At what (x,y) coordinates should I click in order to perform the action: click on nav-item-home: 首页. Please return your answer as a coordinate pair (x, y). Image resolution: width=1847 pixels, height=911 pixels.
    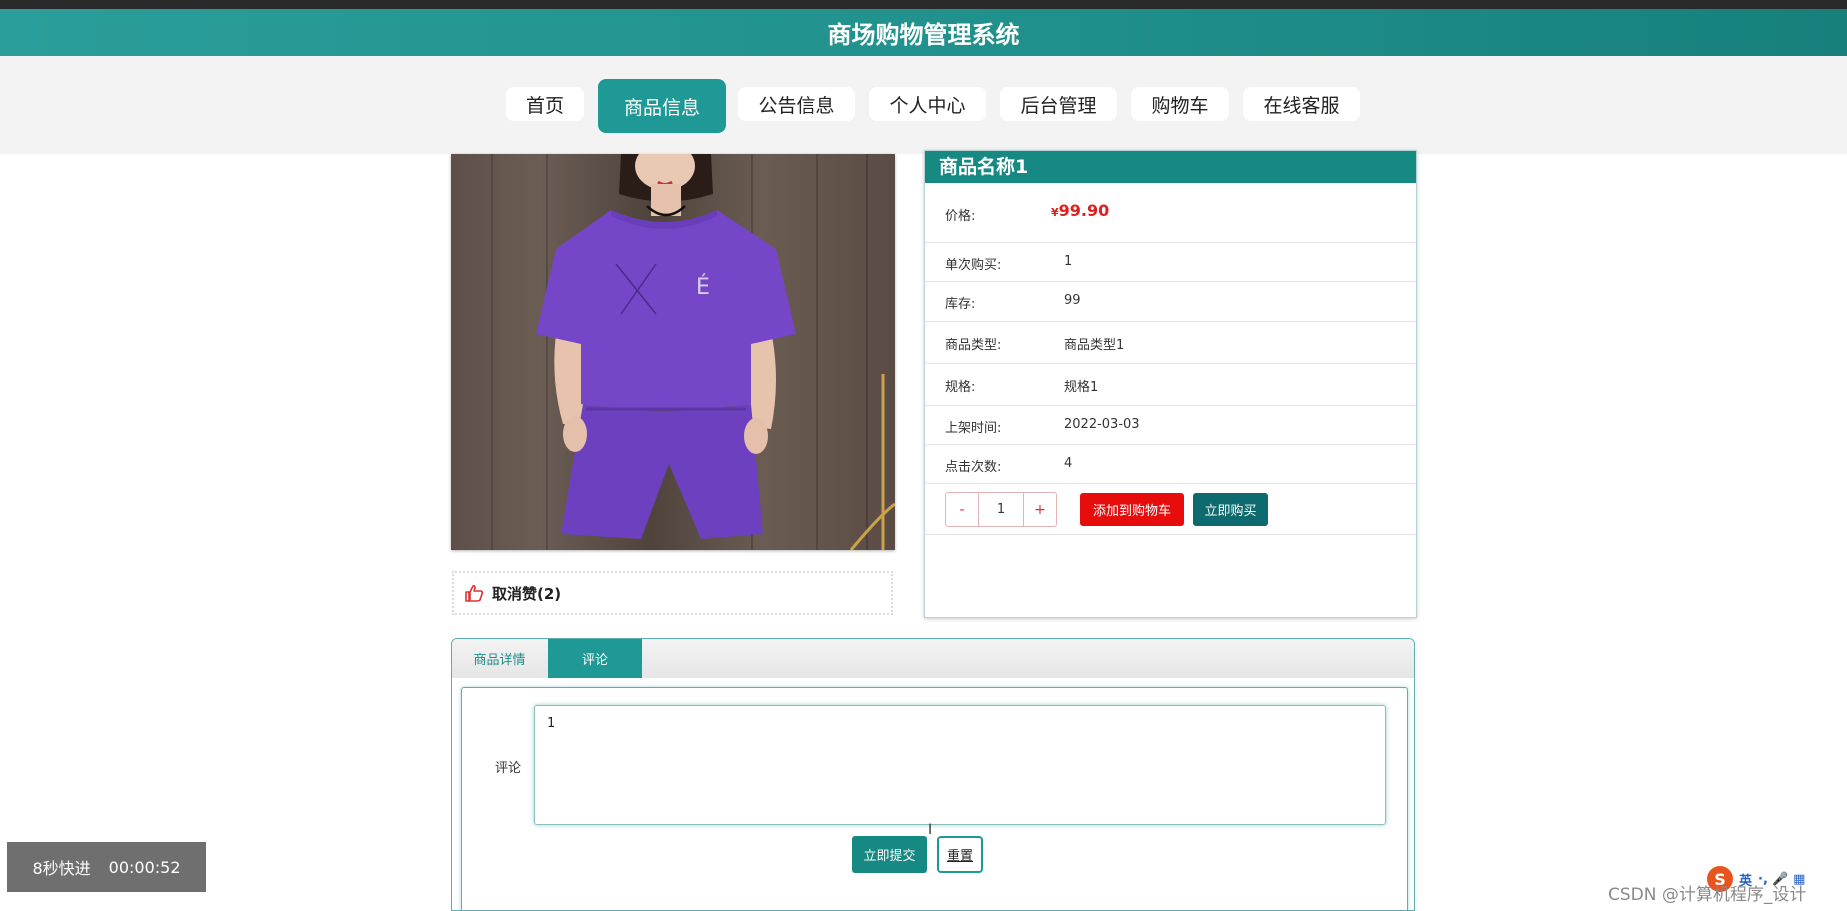
    Looking at the image, I should click on (545, 104).